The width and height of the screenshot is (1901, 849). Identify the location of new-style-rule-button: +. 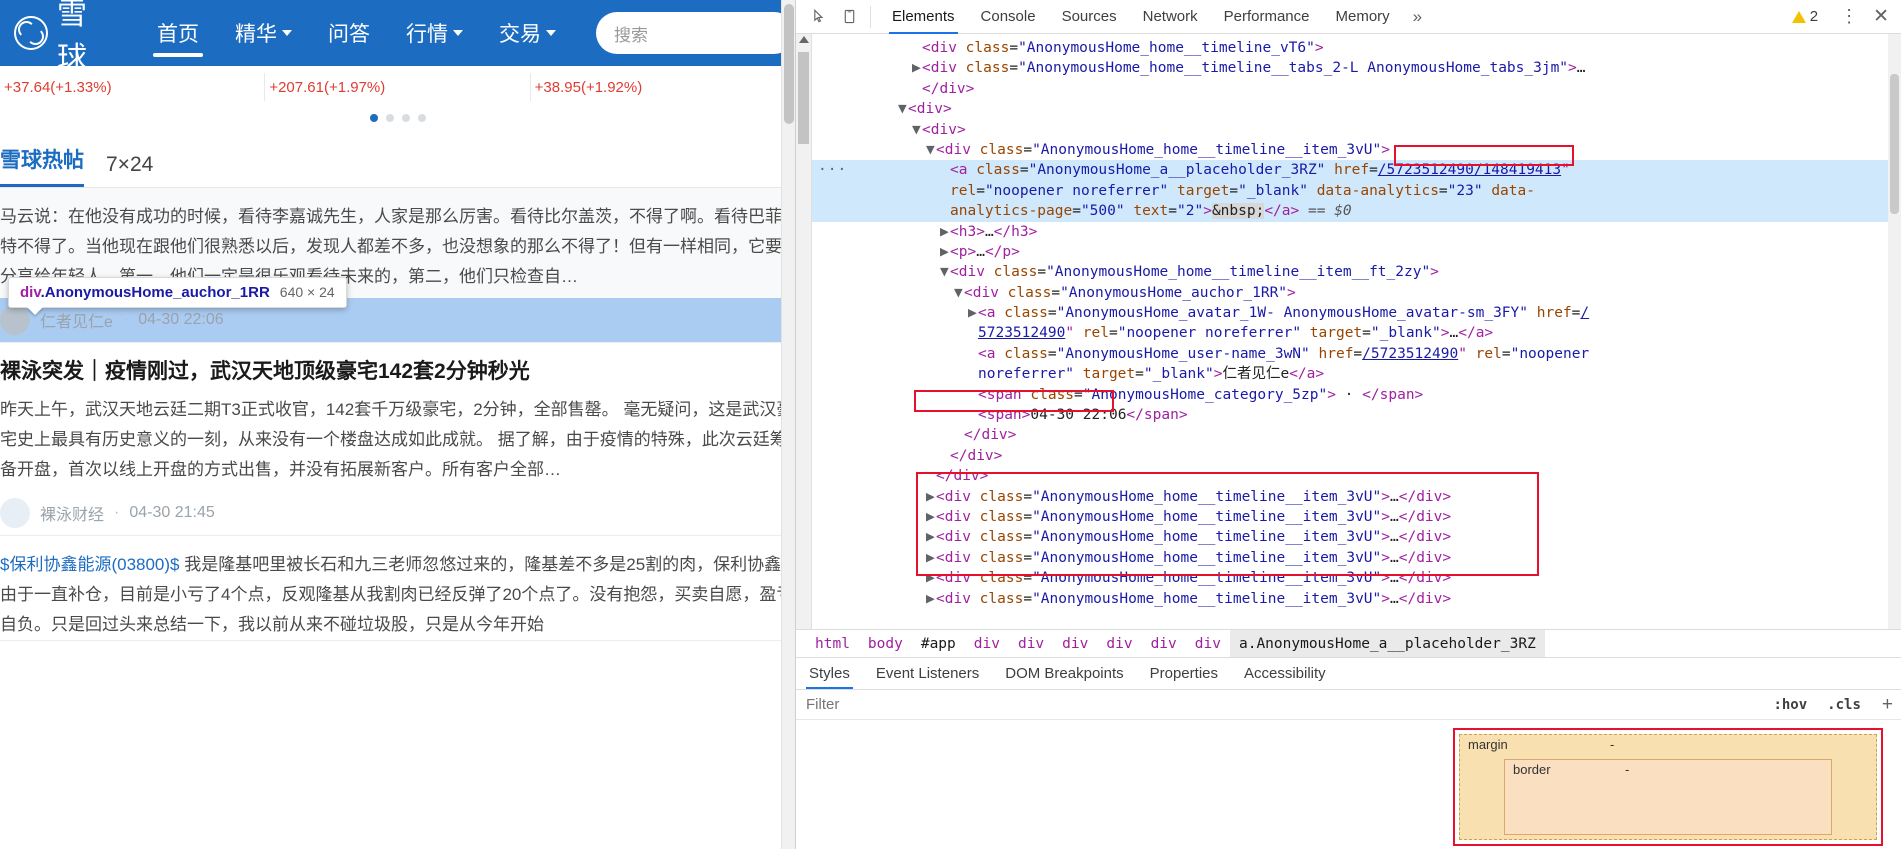
(1887, 705).